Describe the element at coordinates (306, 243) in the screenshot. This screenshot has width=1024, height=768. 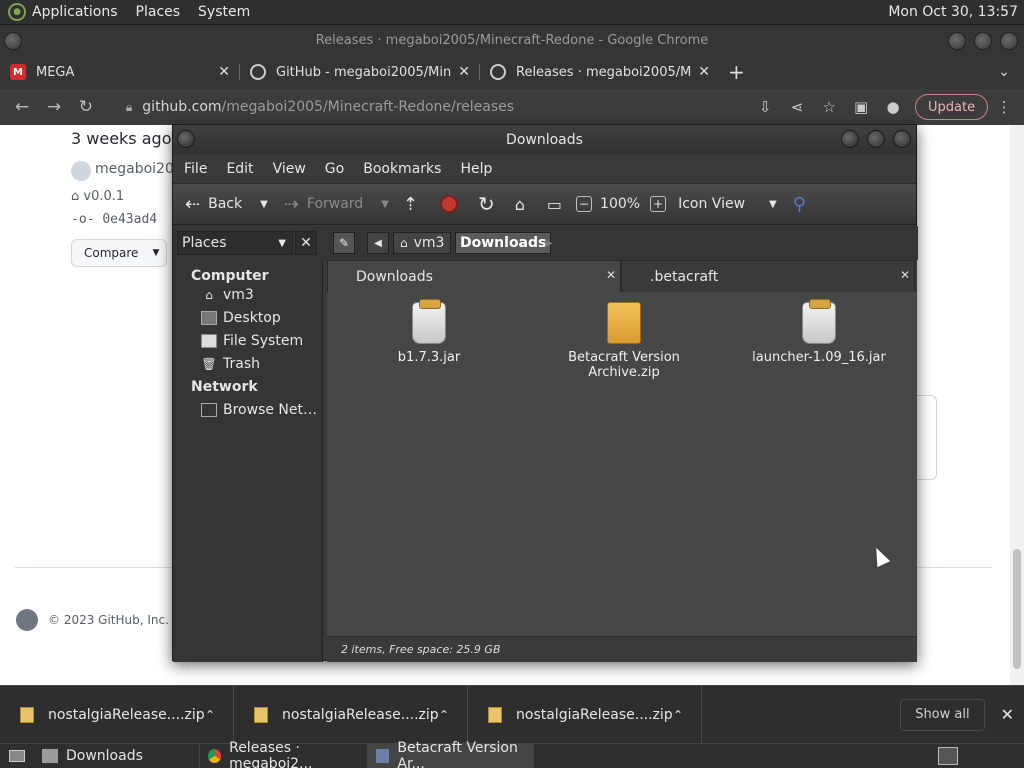
I see `close-sidebar-icon: ✕` at that location.